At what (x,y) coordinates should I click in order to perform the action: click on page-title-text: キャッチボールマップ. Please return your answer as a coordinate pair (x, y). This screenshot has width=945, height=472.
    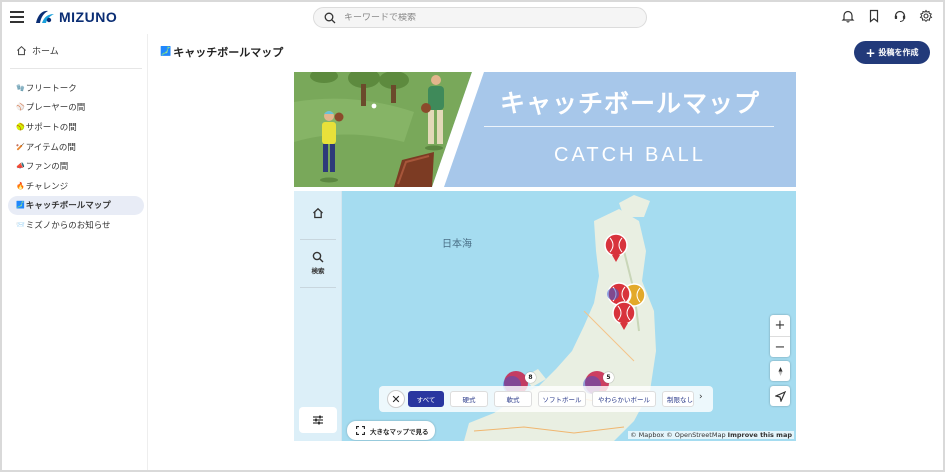
    Looking at the image, I should click on (228, 52).